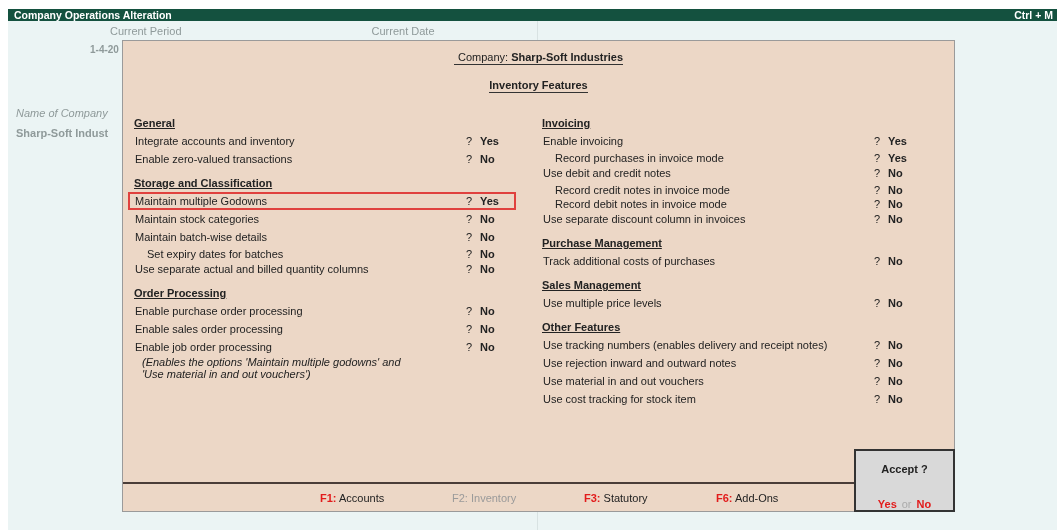  Describe the element at coordinates (592, 285) in the screenshot. I see `section-heading: Sales Management` at that location.